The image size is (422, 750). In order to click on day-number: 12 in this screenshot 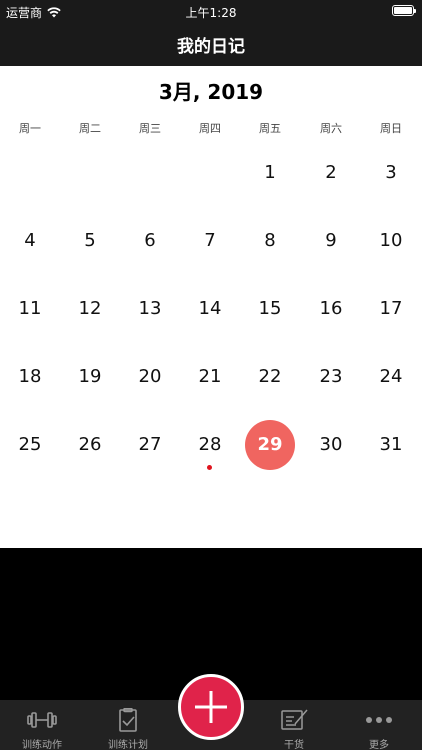, I will do `click(90, 308)`.